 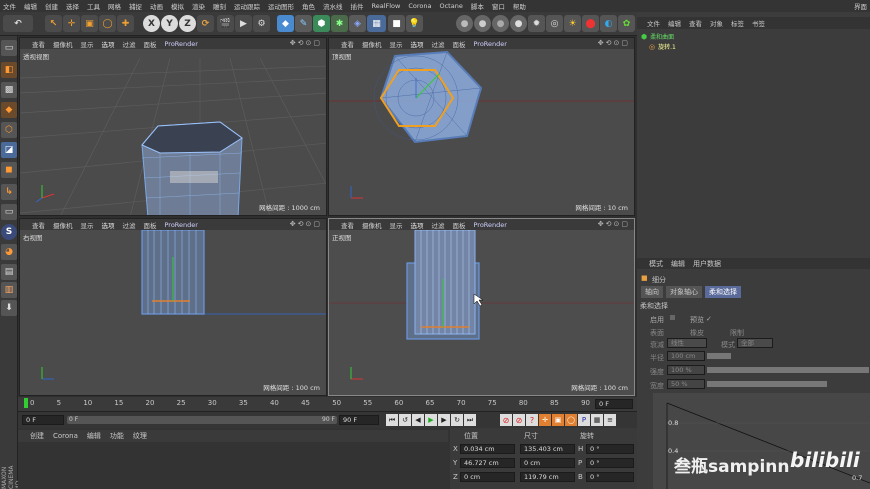 What do you see at coordinates (9, 150) in the screenshot?
I see `edges-mode-icon: ◪` at bounding box center [9, 150].